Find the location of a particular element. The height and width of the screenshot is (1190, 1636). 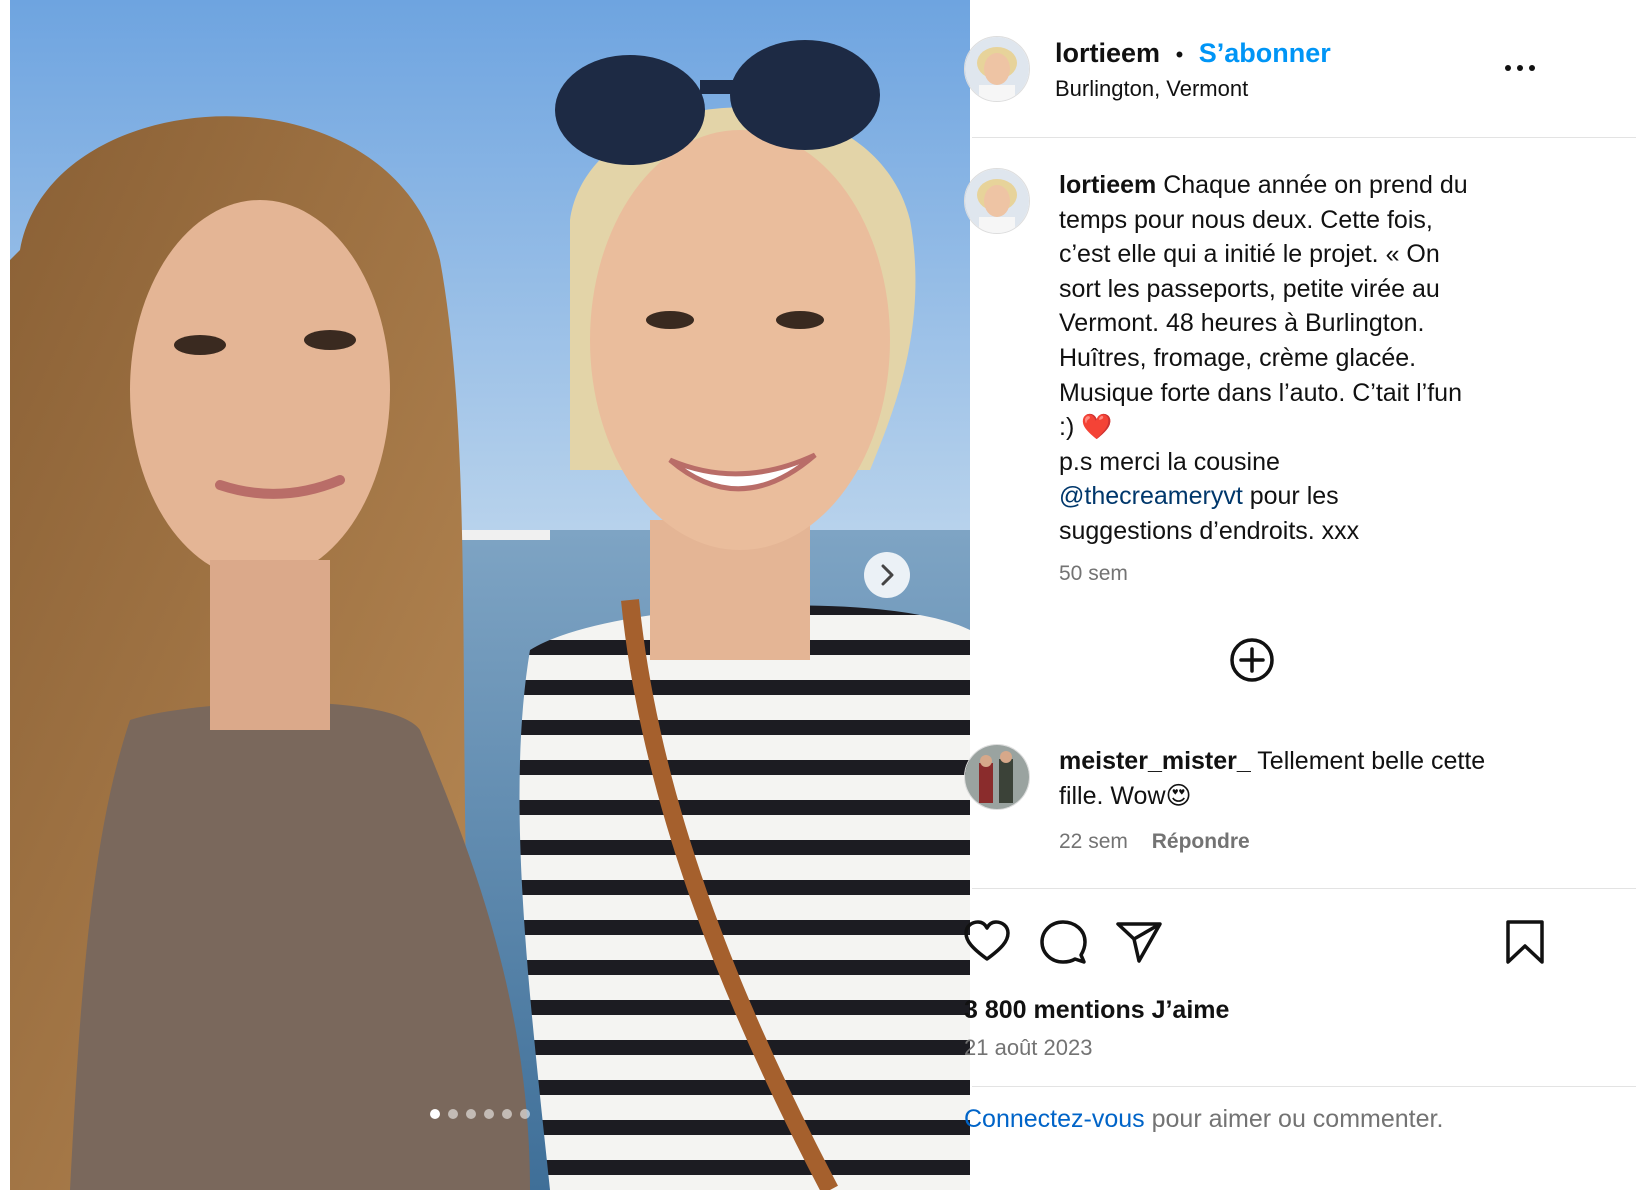

commenter-avatar is located at coordinates (997, 777).